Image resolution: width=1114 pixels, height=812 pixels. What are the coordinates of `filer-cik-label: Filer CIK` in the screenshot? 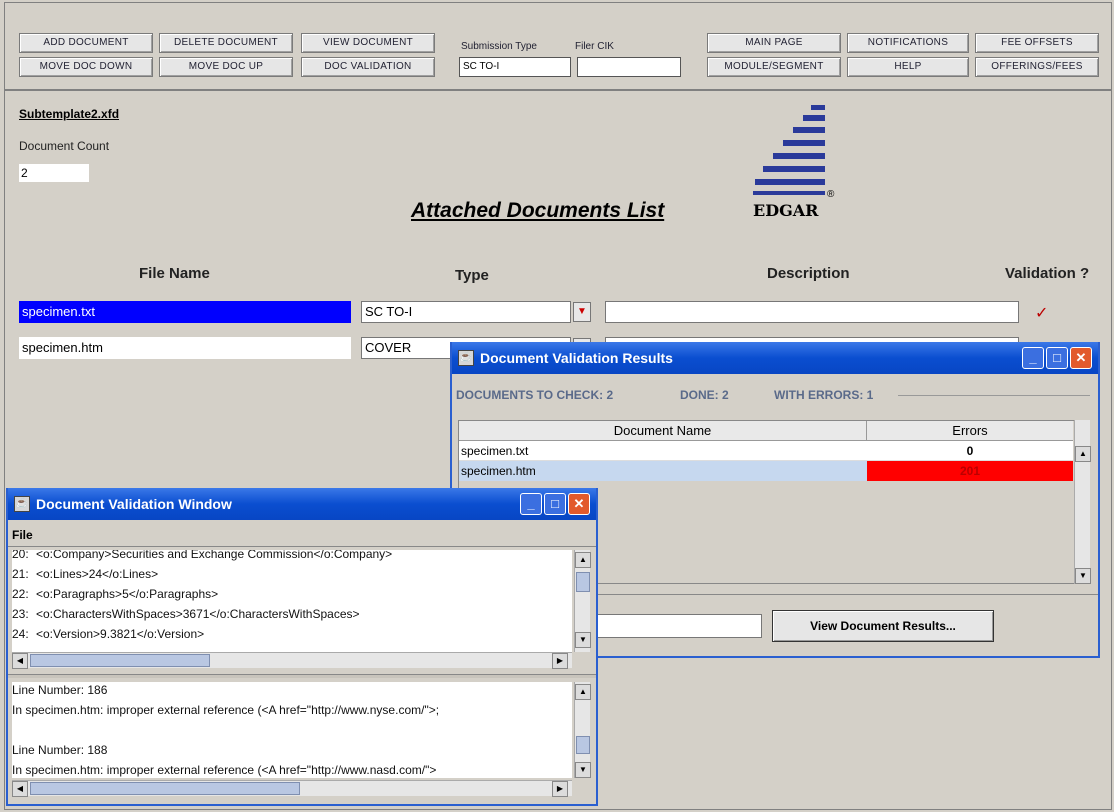 It's located at (594, 46).